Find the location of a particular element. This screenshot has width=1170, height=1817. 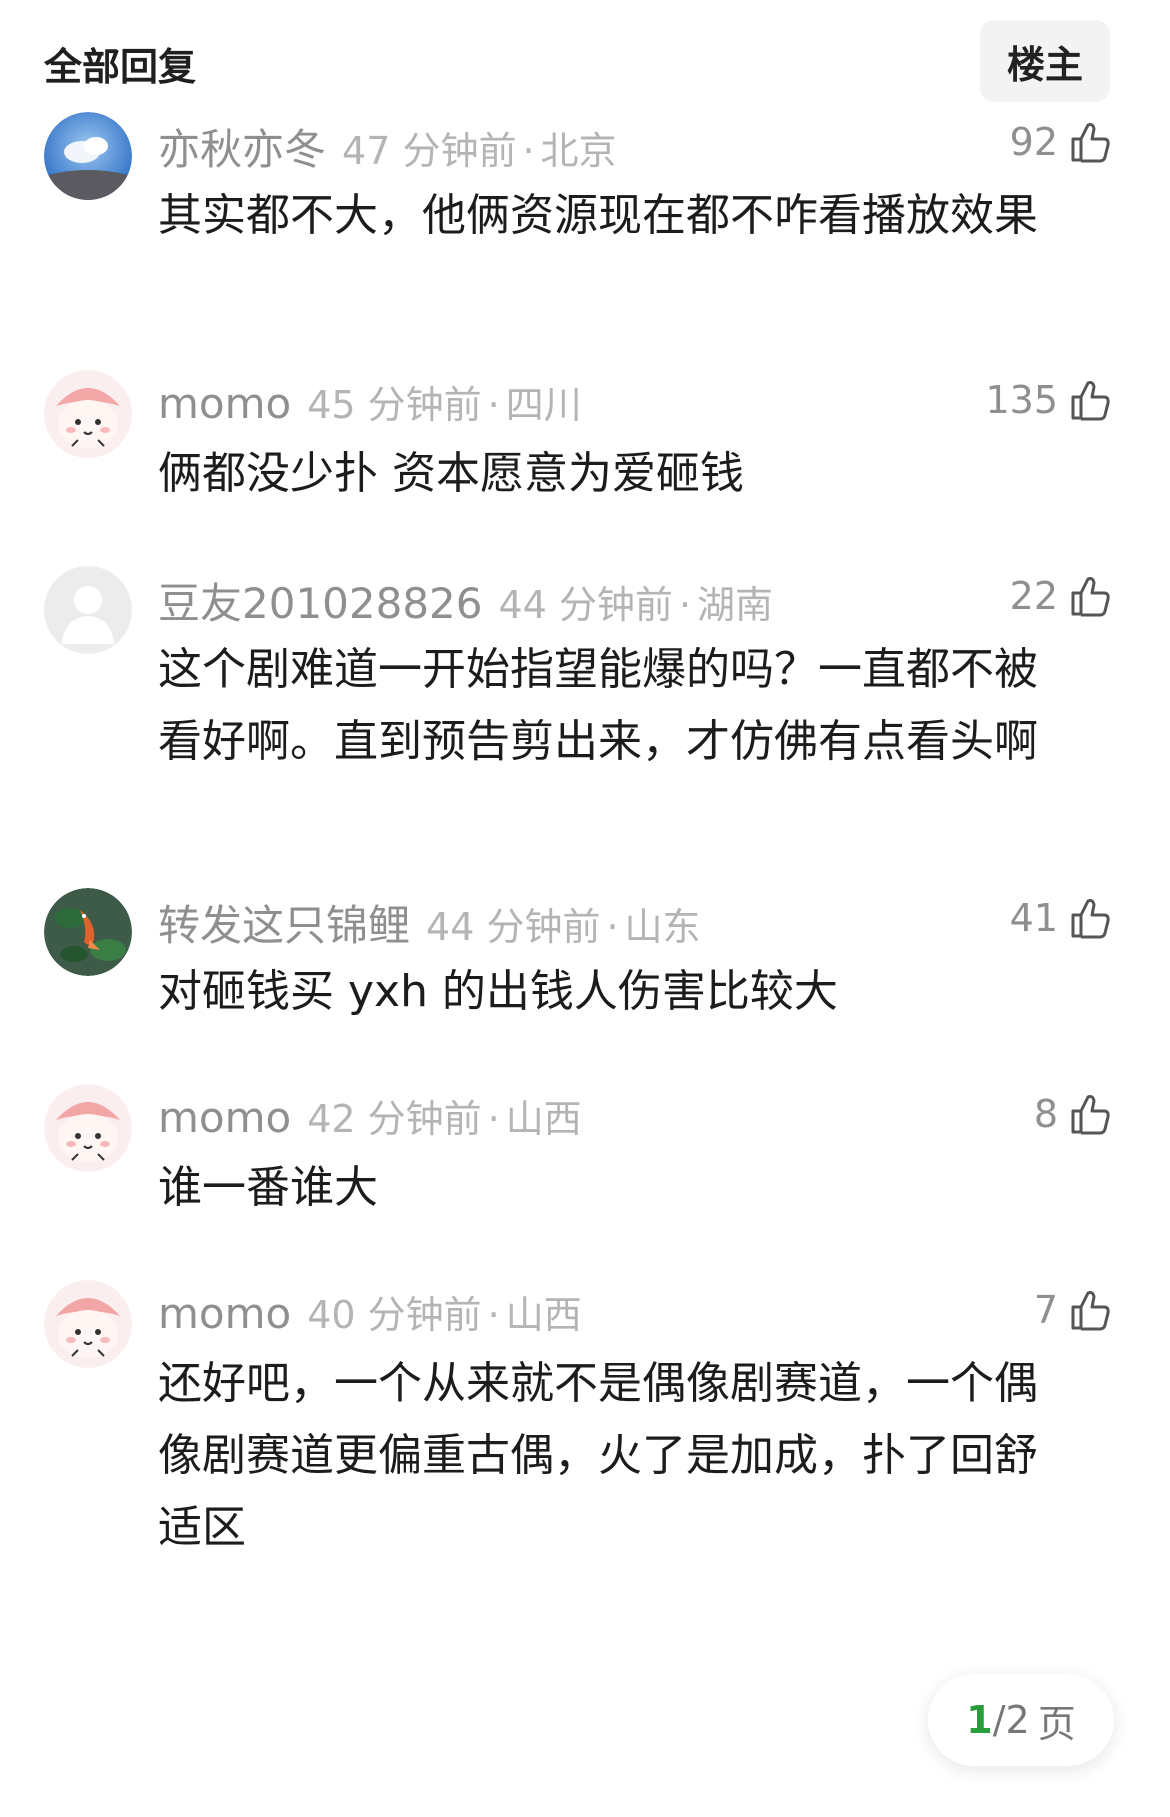

like-button: 135 is located at coordinates (1048, 400).